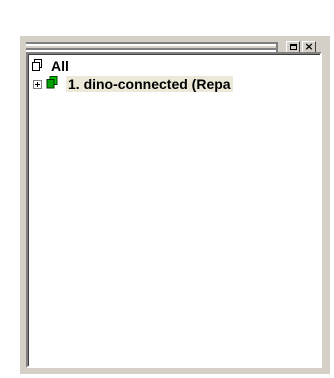 The image size is (334, 378). What do you see at coordinates (151, 44) in the screenshot?
I see `drag-grip` at bounding box center [151, 44].